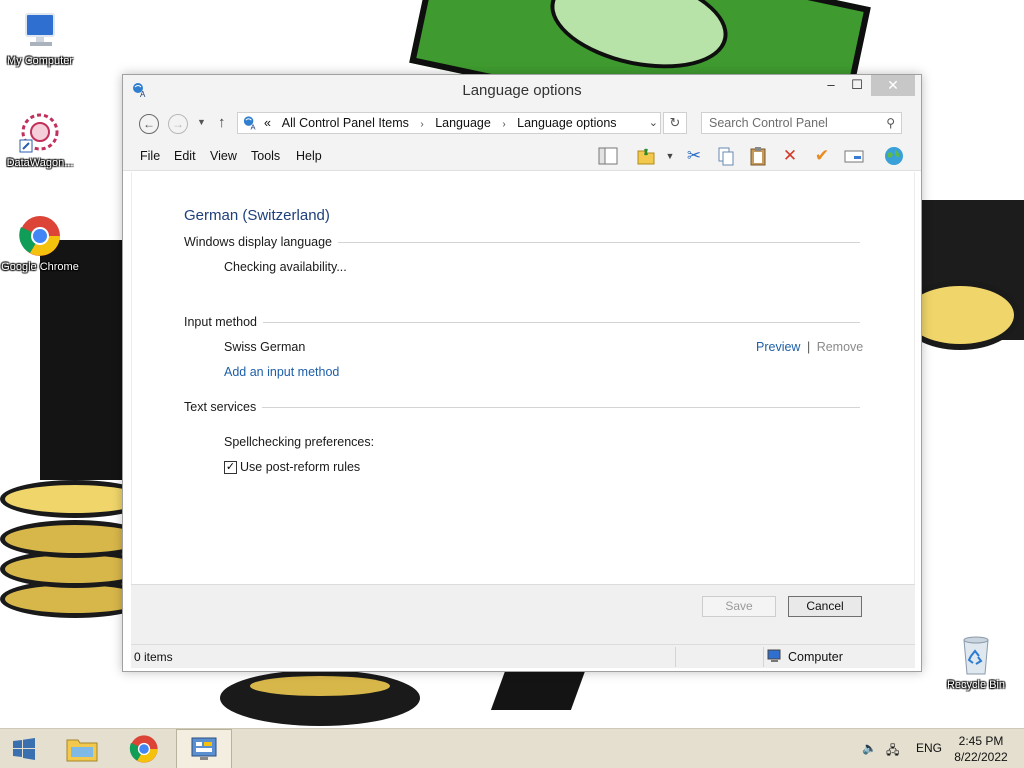  Describe the element at coordinates (822, 156) in the screenshot. I see `checkmark-icon: ✔` at that location.